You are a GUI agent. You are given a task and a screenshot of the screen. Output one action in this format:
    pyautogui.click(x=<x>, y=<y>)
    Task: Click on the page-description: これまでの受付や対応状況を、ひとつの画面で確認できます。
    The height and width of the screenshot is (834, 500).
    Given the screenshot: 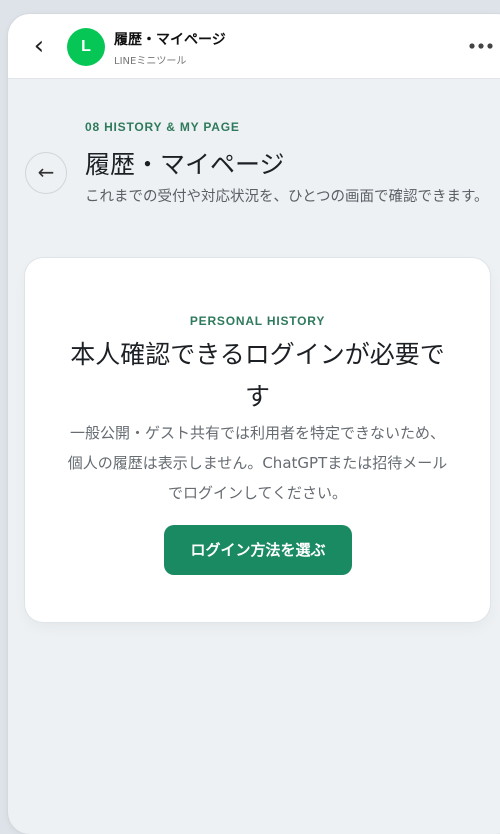 What is the action you would take?
    pyautogui.click(x=287, y=197)
    